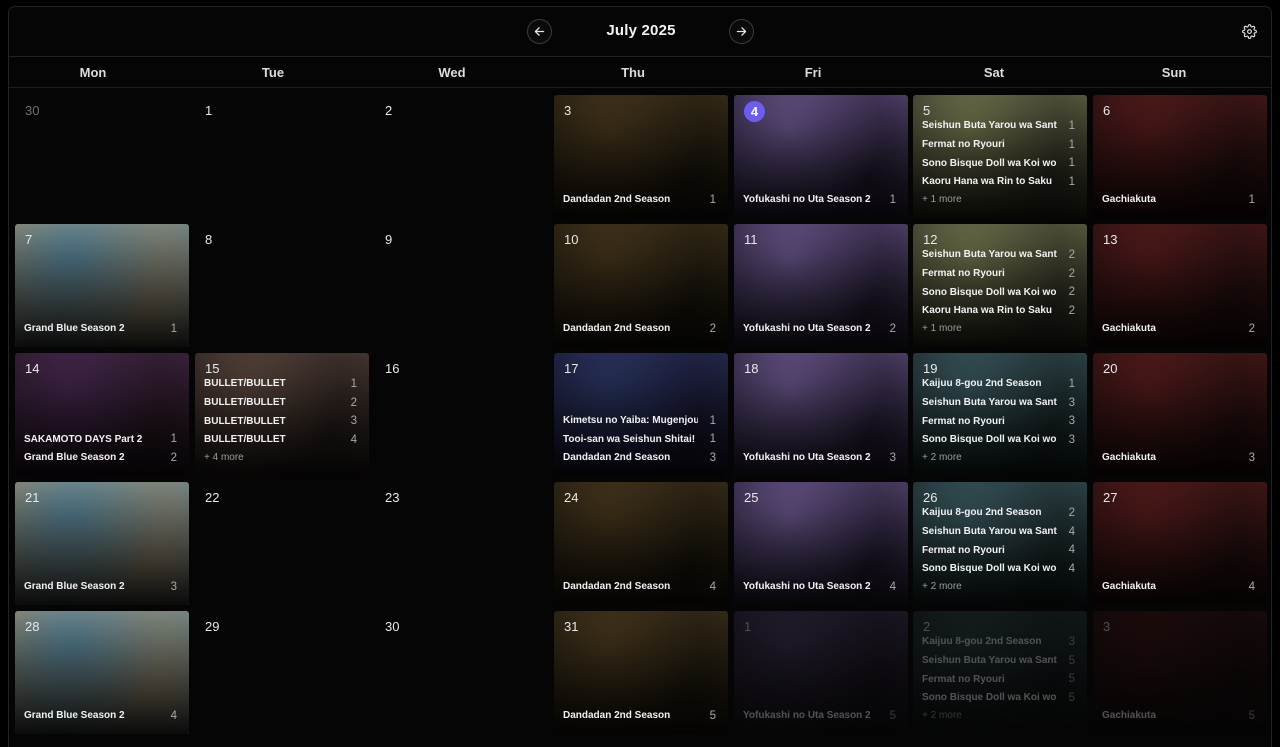 Image resolution: width=1280 pixels, height=747 pixels. I want to click on episode-item: Grand Blue Season 2 3, so click(100, 586).